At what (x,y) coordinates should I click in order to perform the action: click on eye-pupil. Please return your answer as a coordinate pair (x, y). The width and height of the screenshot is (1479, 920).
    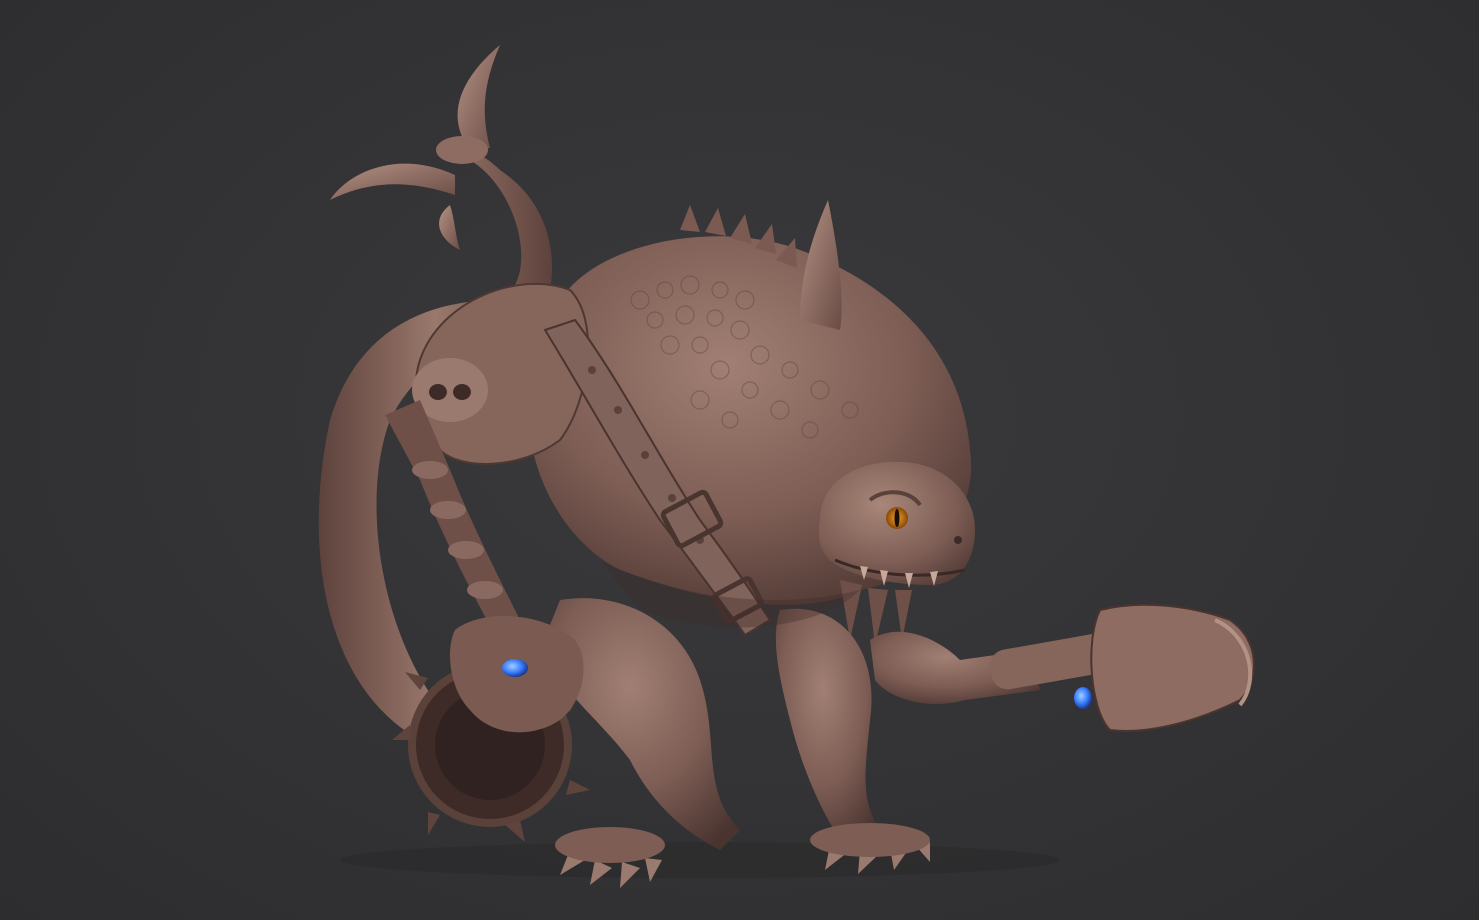
    Looking at the image, I should click on (897, 518).